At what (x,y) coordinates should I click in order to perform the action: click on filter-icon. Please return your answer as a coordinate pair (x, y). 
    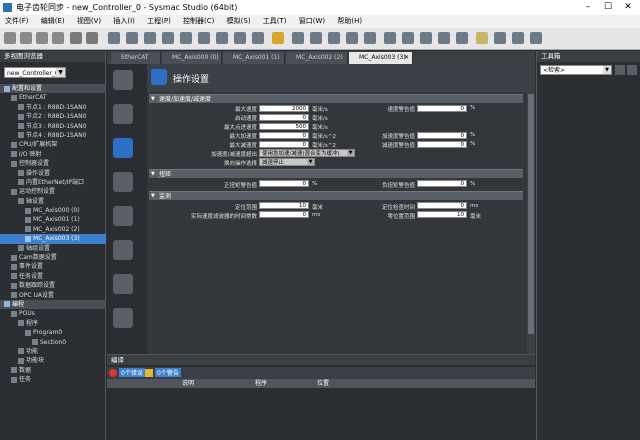
    Looking at the image, I should click on (620, 70).